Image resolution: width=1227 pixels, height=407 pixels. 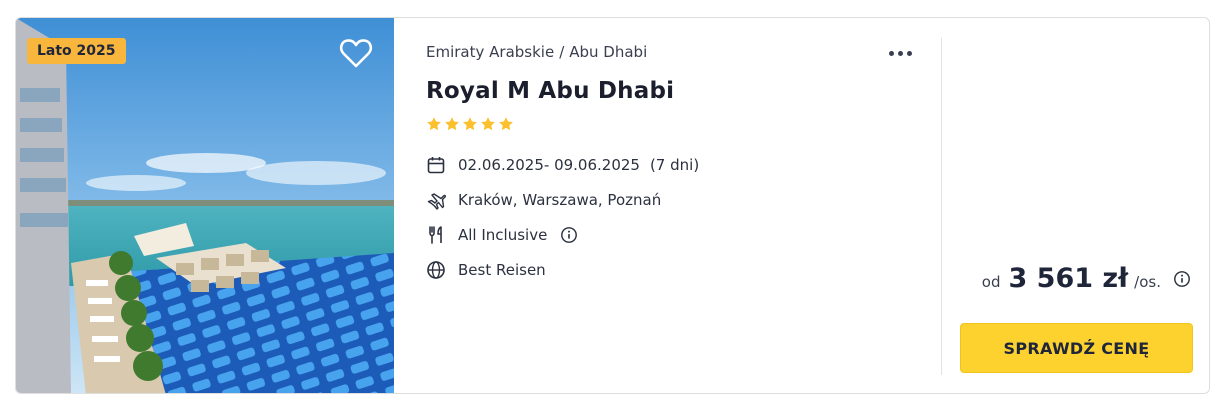 I want to click on heart-outline-icon, so click(x=356, y=53).